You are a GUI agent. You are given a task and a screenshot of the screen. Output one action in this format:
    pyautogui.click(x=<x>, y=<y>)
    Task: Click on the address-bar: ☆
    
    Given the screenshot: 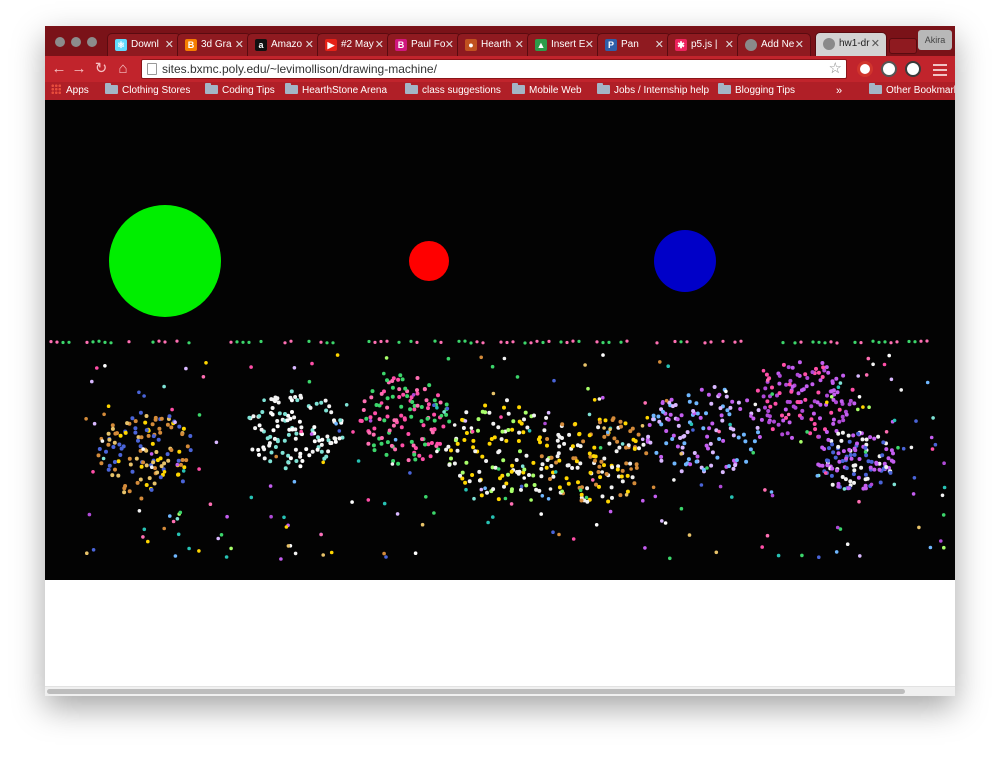 What is the action you would take?
    pyautogui.click(x=494, y=69)
    